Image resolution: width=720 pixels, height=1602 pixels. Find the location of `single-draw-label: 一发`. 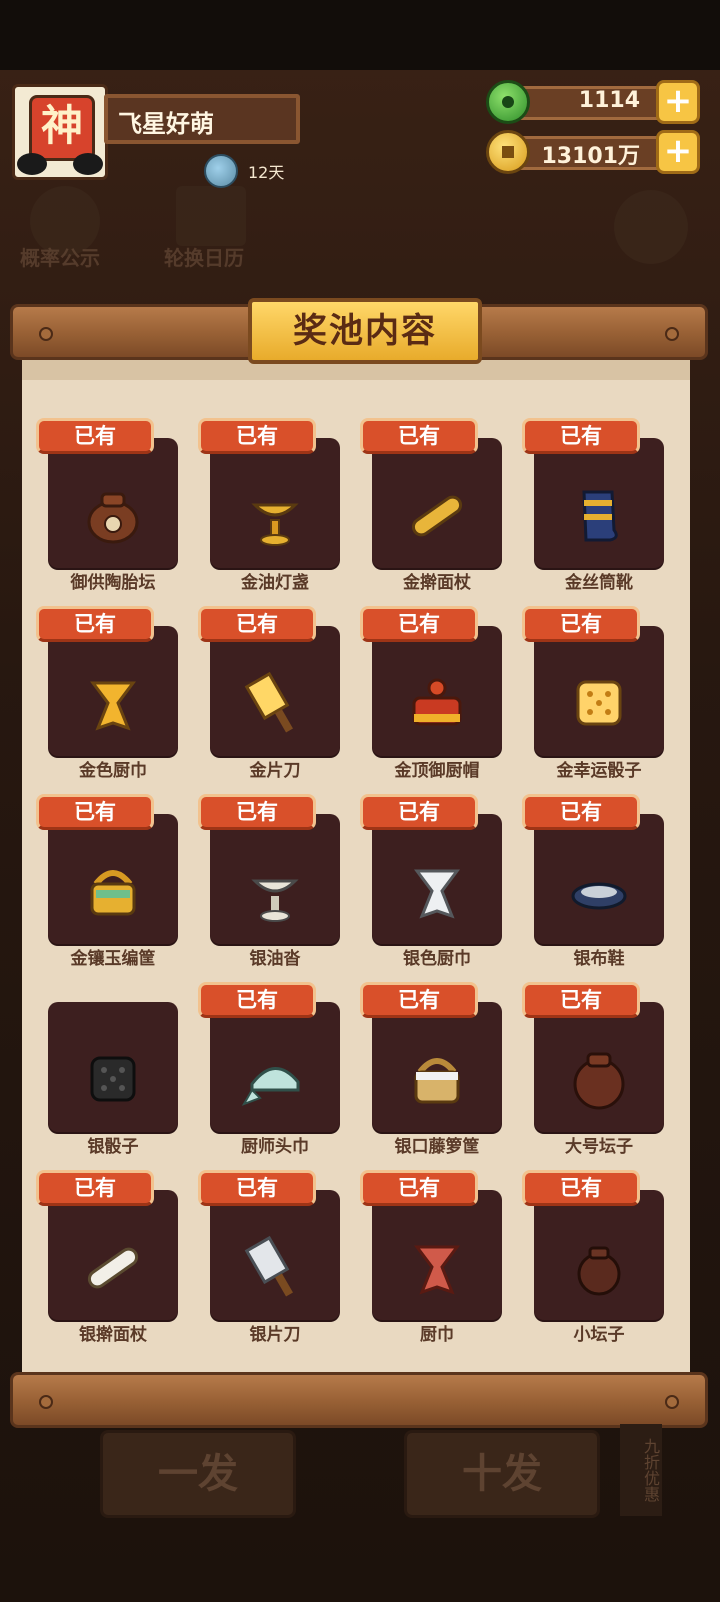

single-draw-label: 一发 is located at coordinates (198, 1474).